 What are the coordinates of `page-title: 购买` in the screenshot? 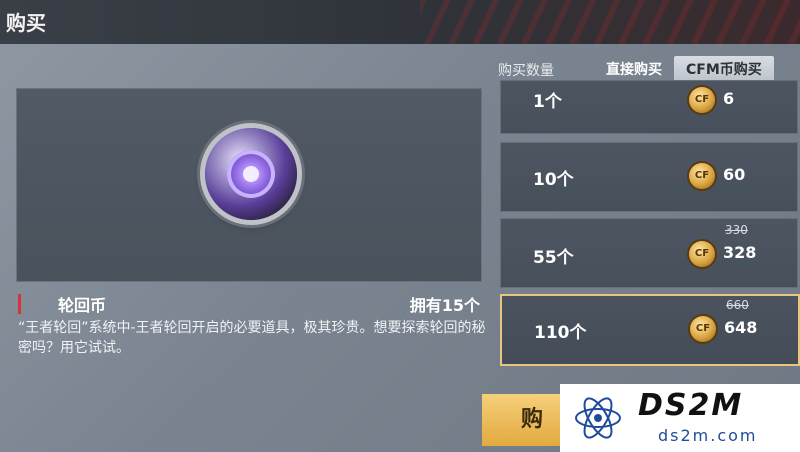 It's located at (26, 23).